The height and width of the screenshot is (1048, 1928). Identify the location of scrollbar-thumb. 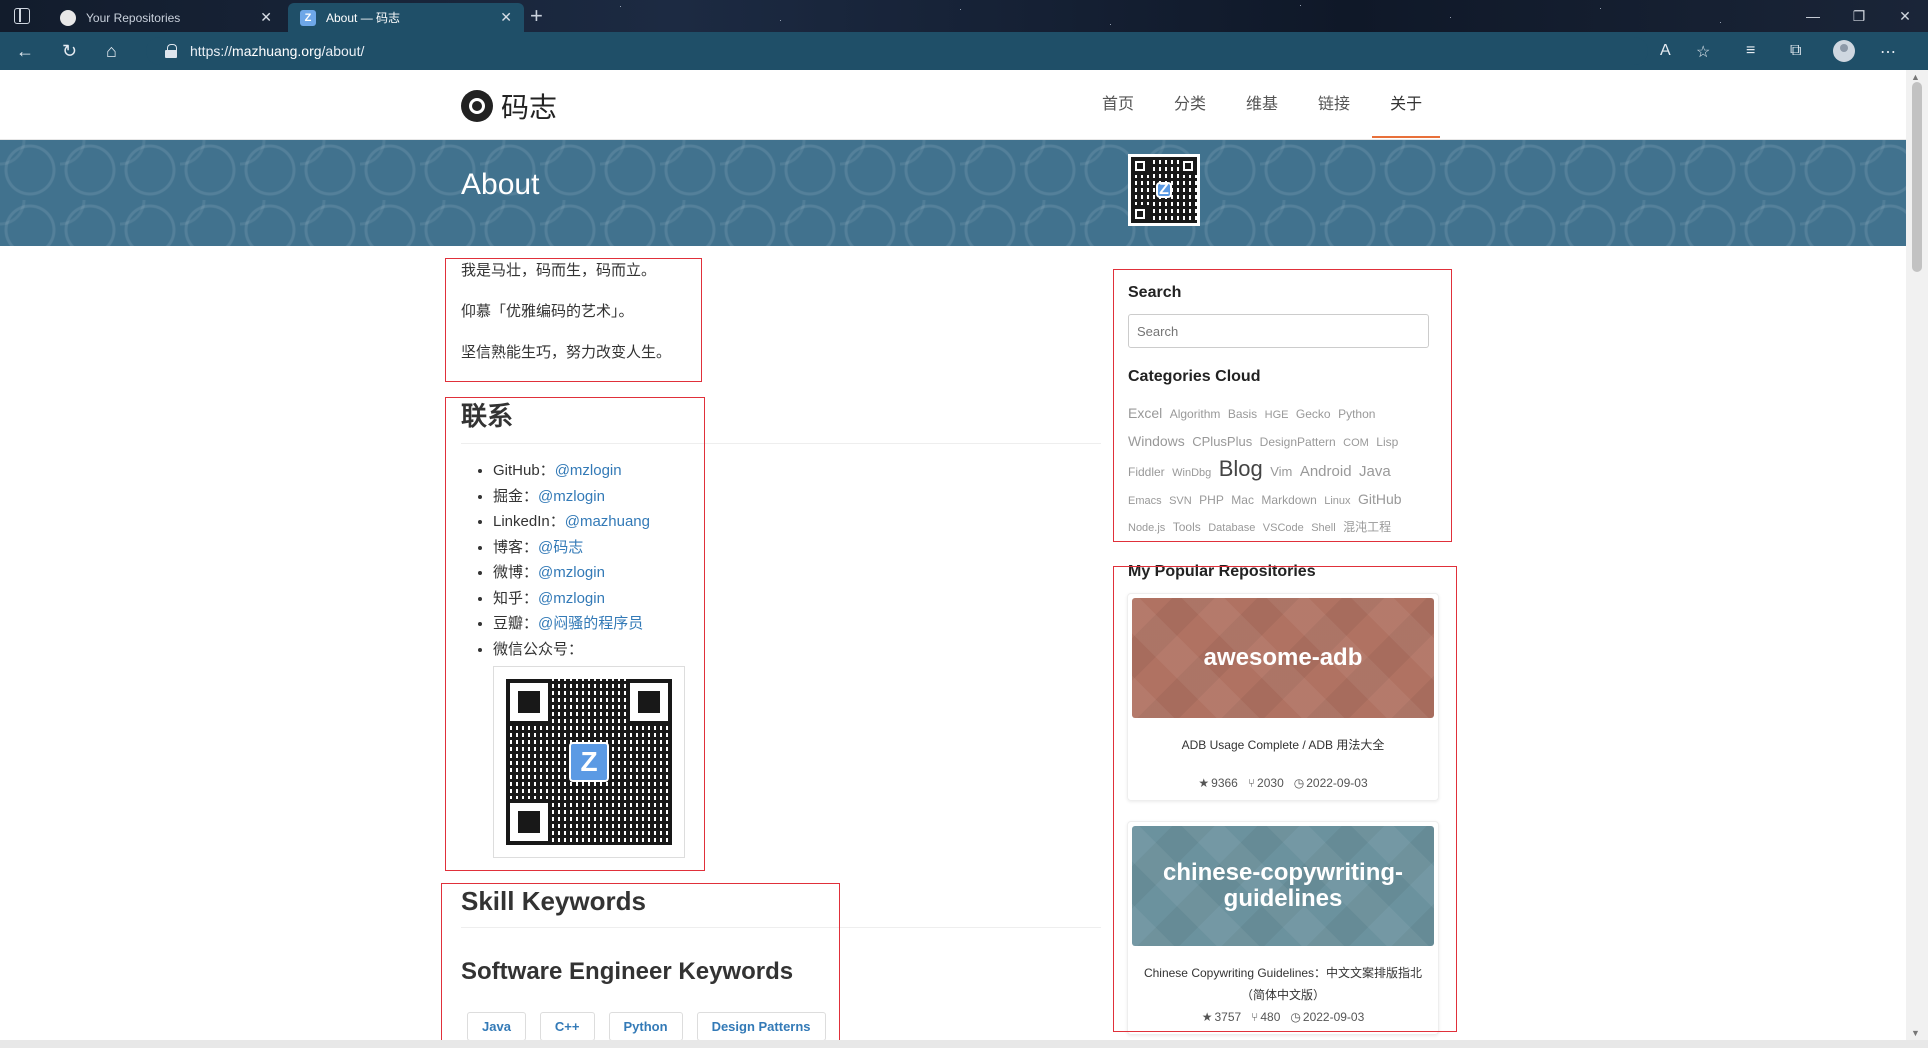
(1917, 177).